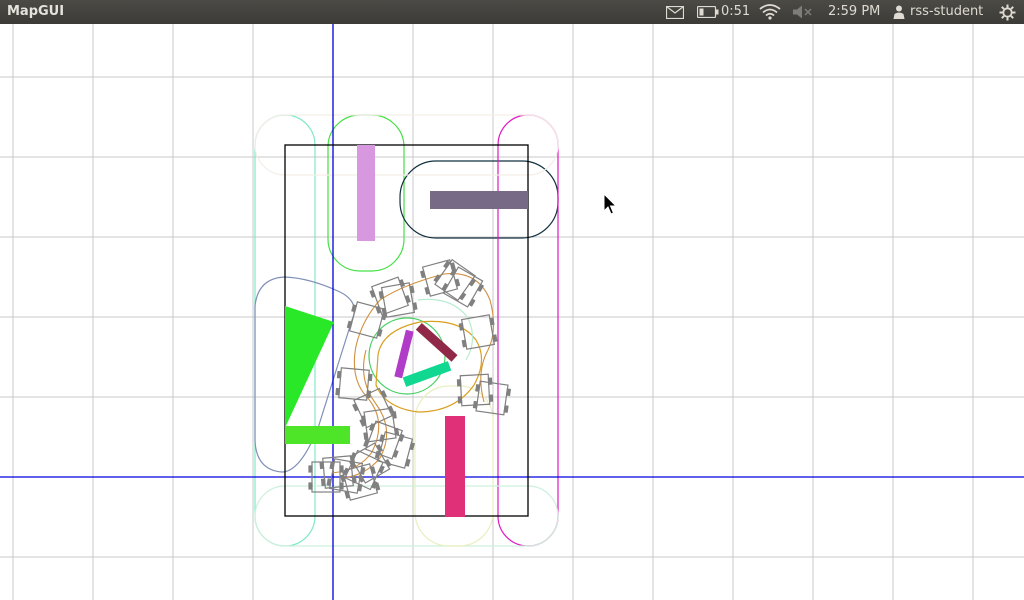 The image size is (1024, 600). What do you see at coordinates (455, 466) in the screenshot?
I see `crimson-bar-obstacle` at bounding box center [455, 466].